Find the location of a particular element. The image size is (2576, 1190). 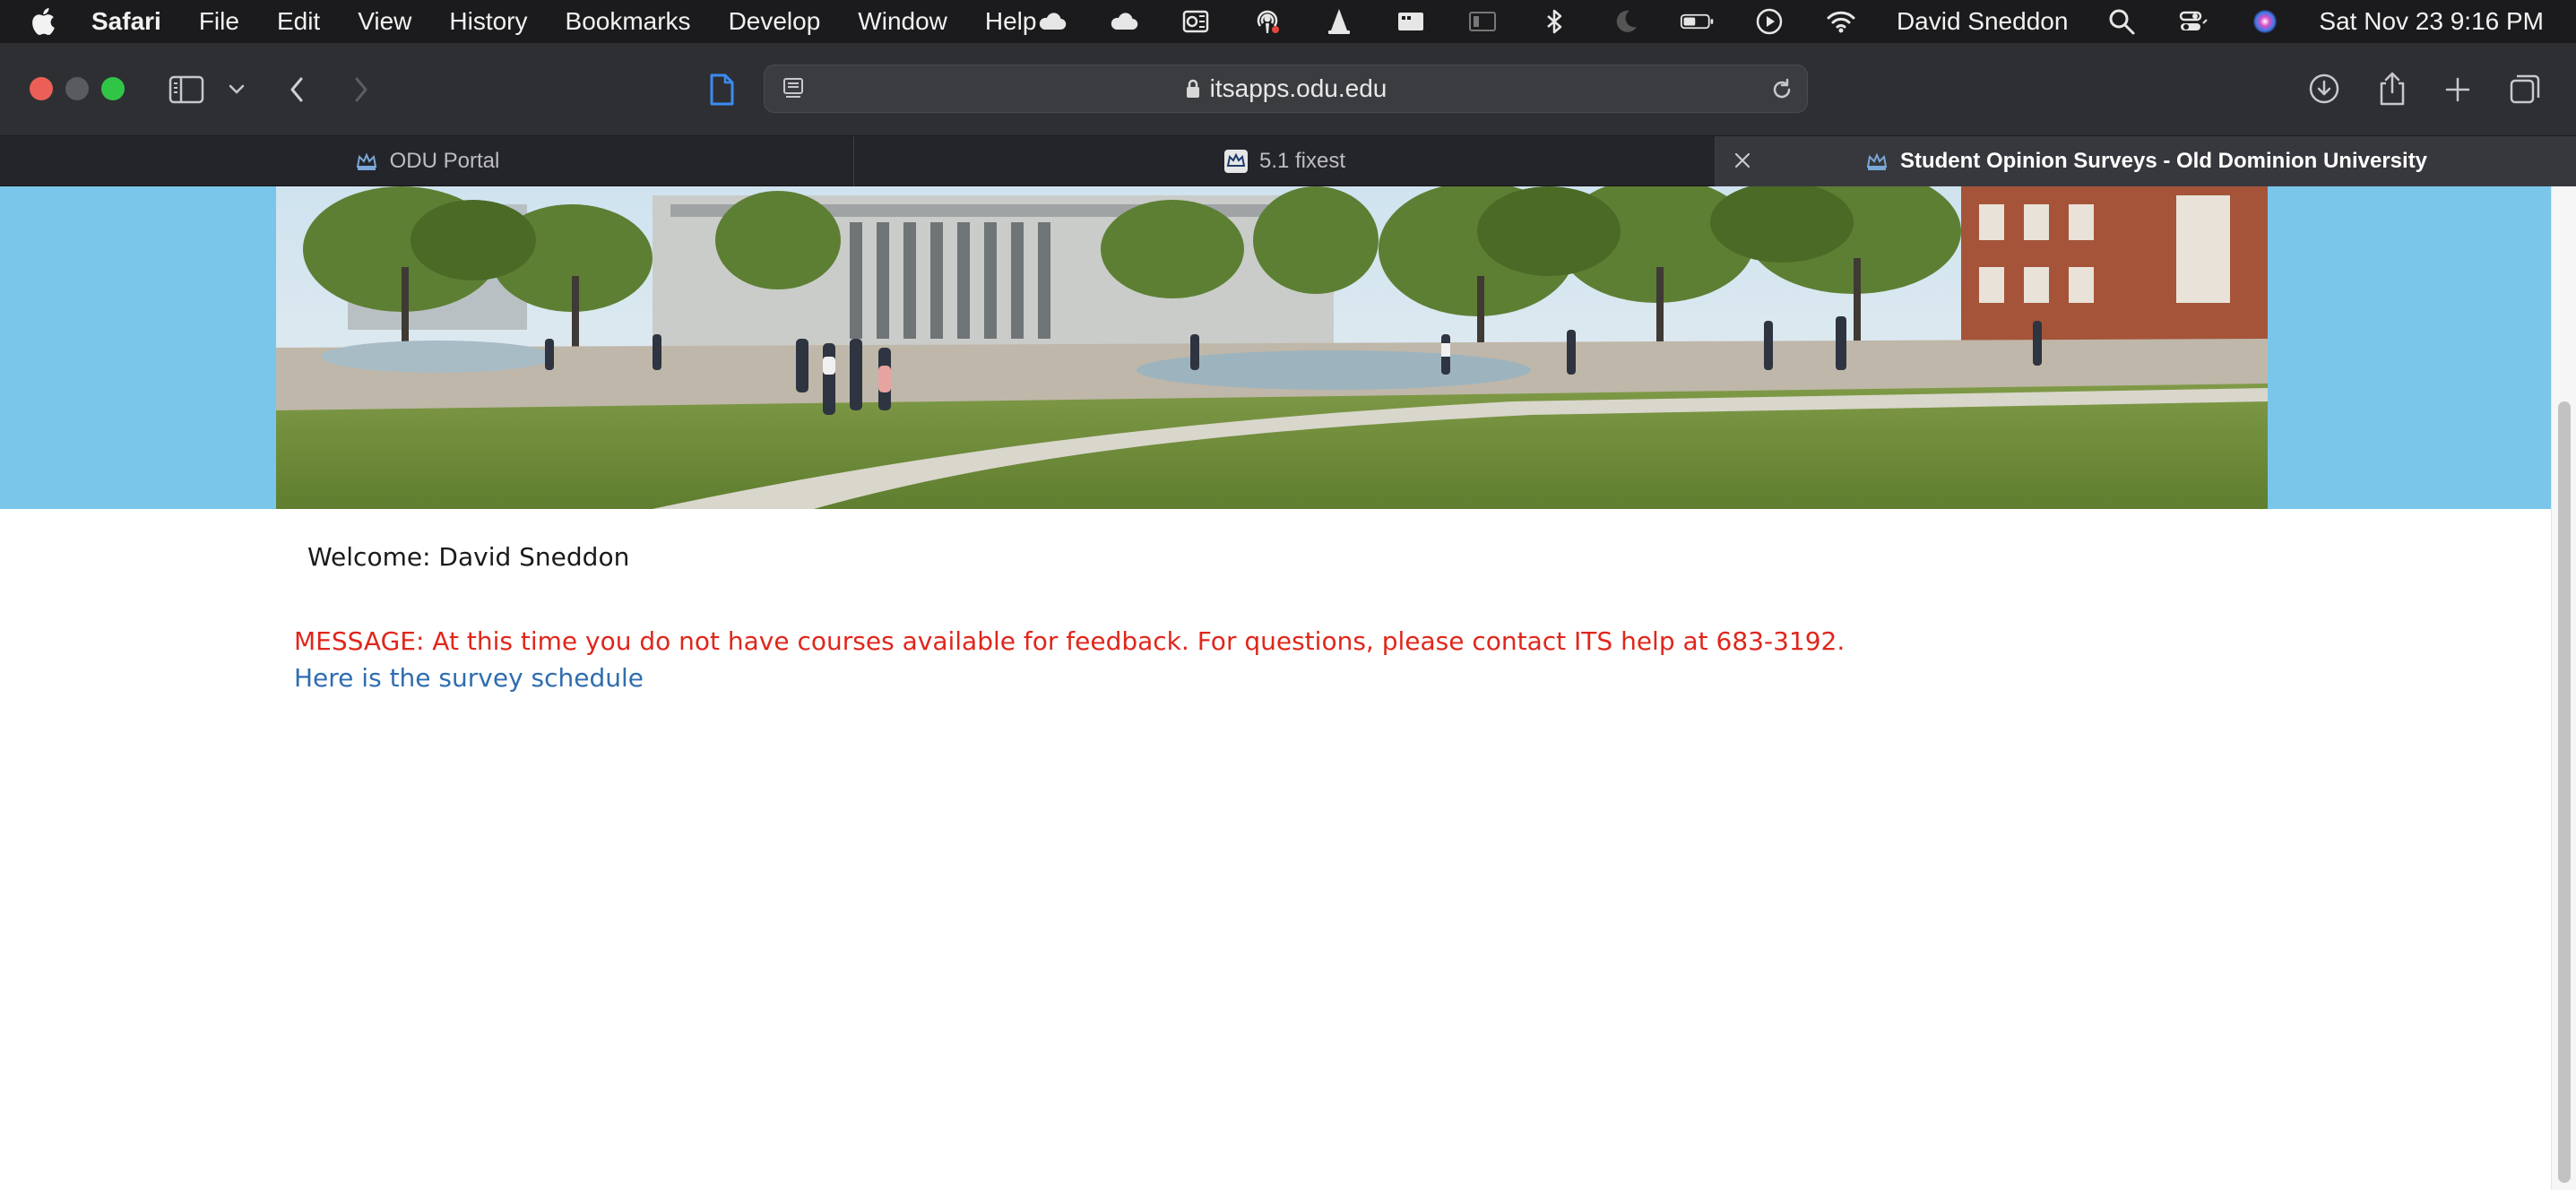

outlook-icon is located at coordinates (1196, 21).